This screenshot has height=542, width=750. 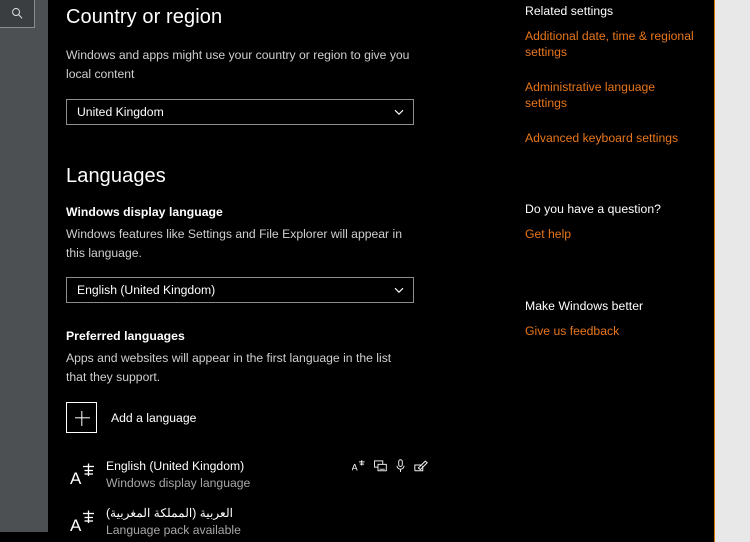 I want to click on plus-icon, so click(x=81, y=418).